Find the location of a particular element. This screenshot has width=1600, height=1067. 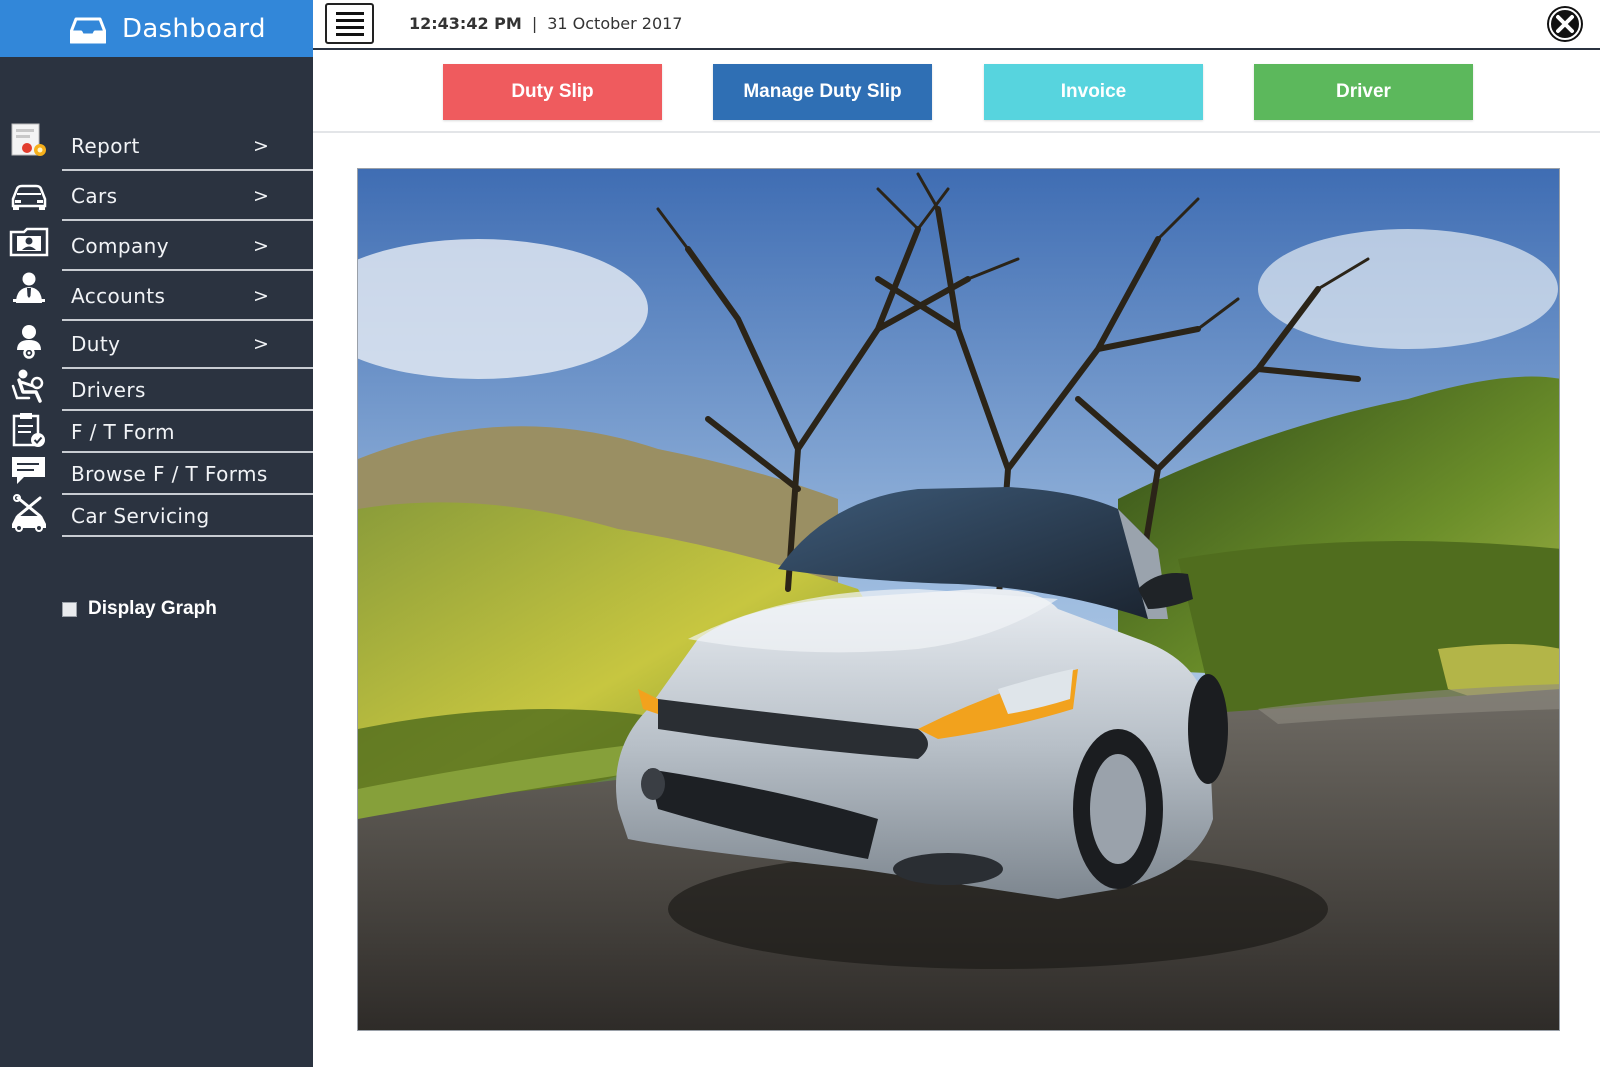

checkbox-box is located at coordinates (69, 609).